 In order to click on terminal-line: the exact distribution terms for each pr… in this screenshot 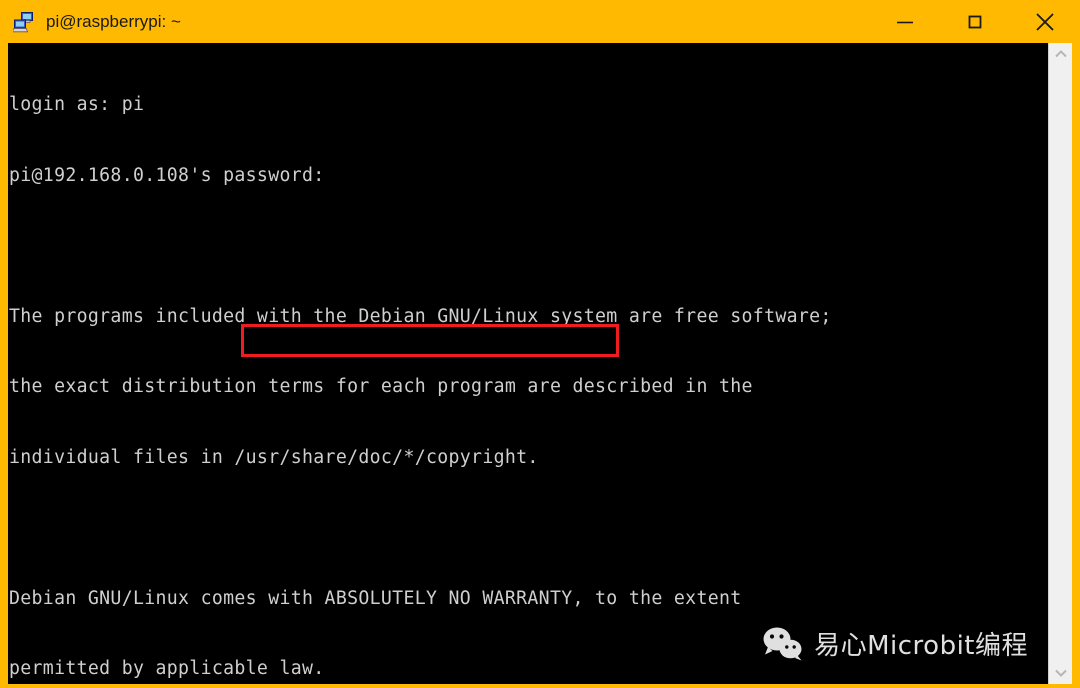, I will do `click(381, 386)`.